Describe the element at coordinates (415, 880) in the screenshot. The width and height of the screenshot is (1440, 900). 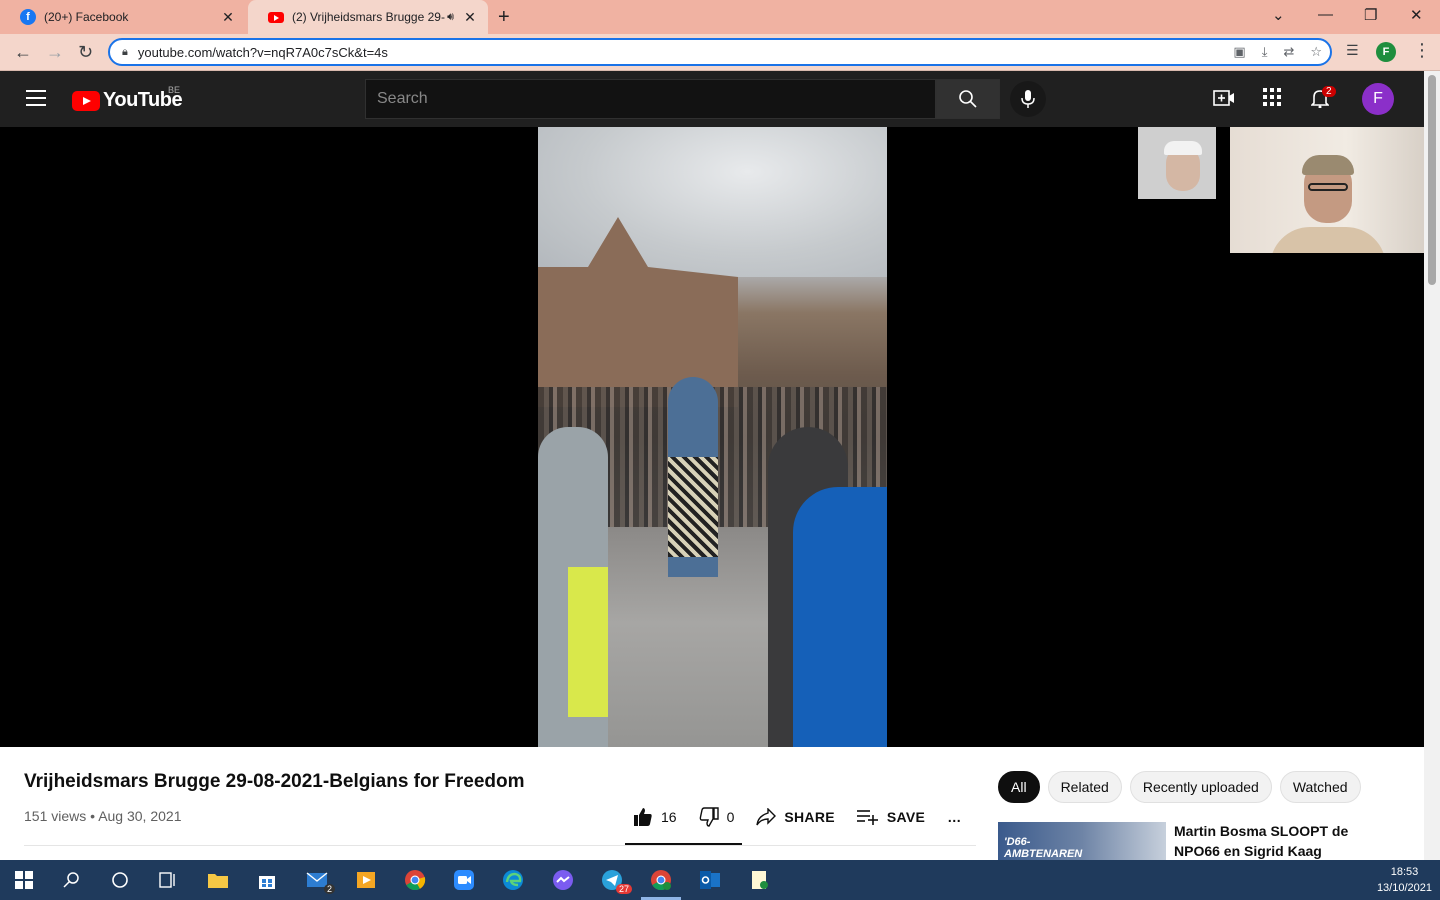
I see `chrome-icon` at that location.